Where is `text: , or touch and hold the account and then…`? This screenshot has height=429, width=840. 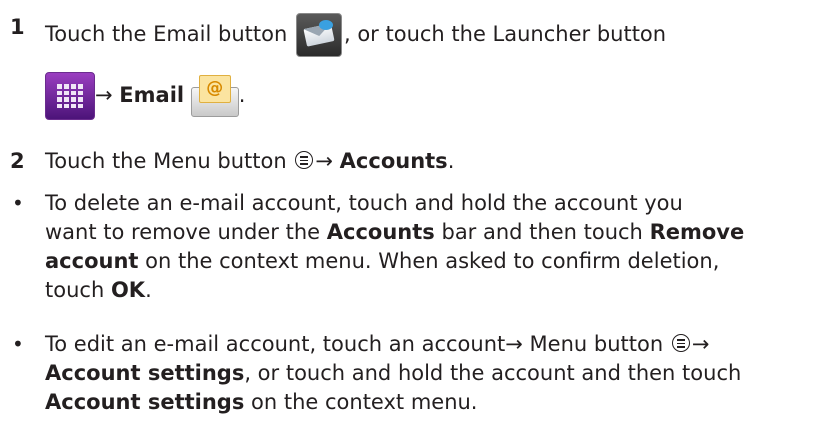
text: , or touch and hold the account and then… is located at coordinates (493, 373).